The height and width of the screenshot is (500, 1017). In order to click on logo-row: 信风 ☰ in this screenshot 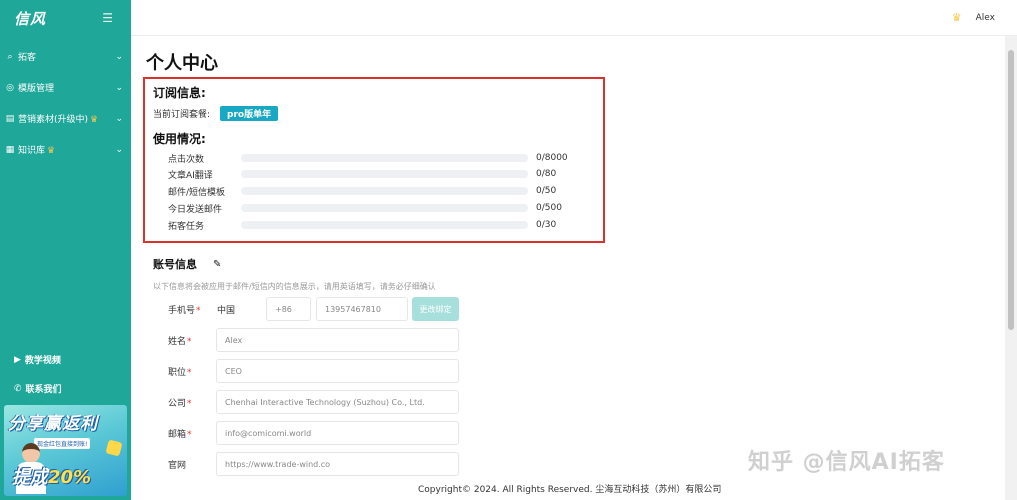, I will do `click(65, 18)`.